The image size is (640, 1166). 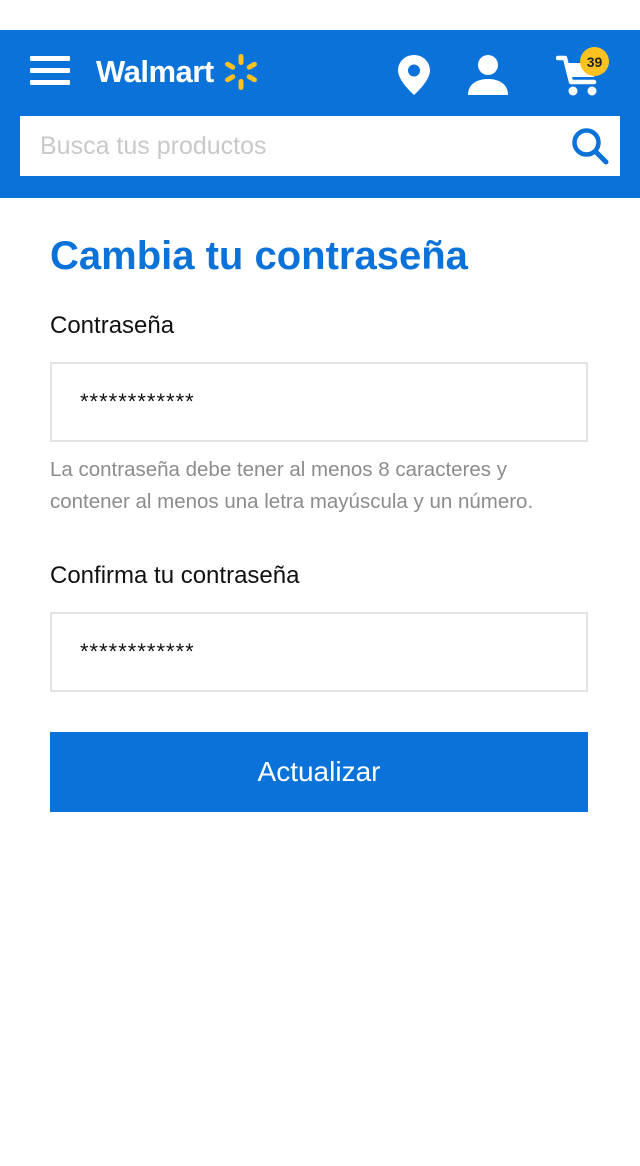 What do you see at coordinates (594, 61) in the screenshot?
I see `cart-count-badge: 39` at bounding box center [594, 61].